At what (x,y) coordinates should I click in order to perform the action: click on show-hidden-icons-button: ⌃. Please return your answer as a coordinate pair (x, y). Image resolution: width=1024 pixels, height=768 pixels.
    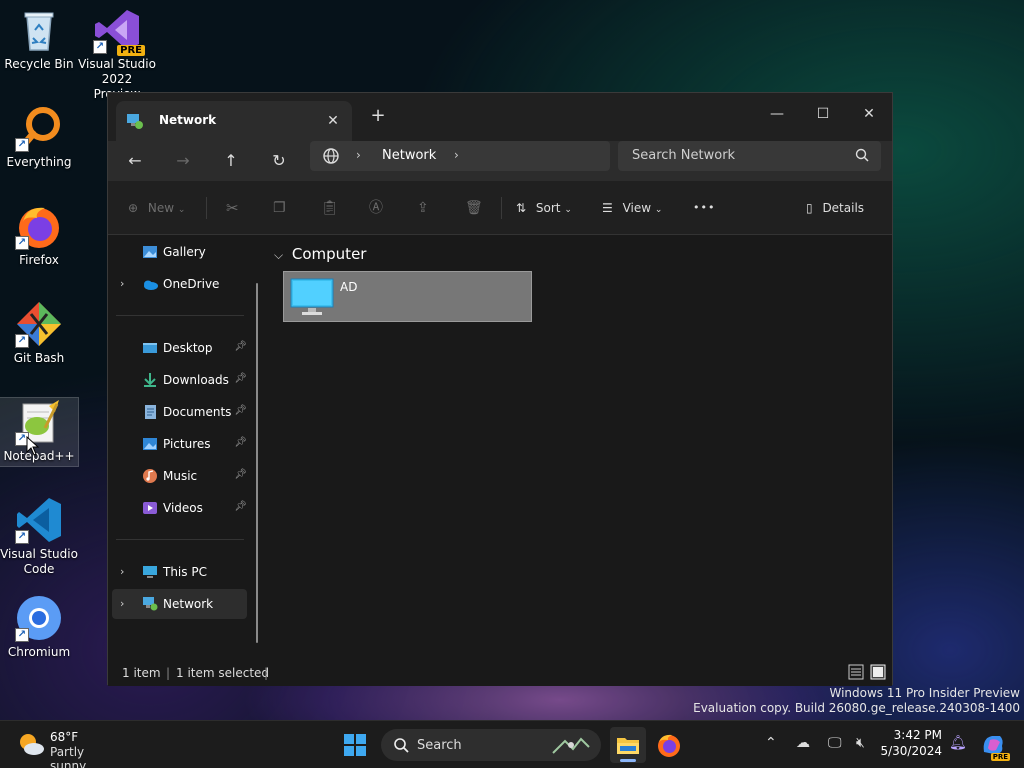
    Looking at the image, I should click on (771, 743).